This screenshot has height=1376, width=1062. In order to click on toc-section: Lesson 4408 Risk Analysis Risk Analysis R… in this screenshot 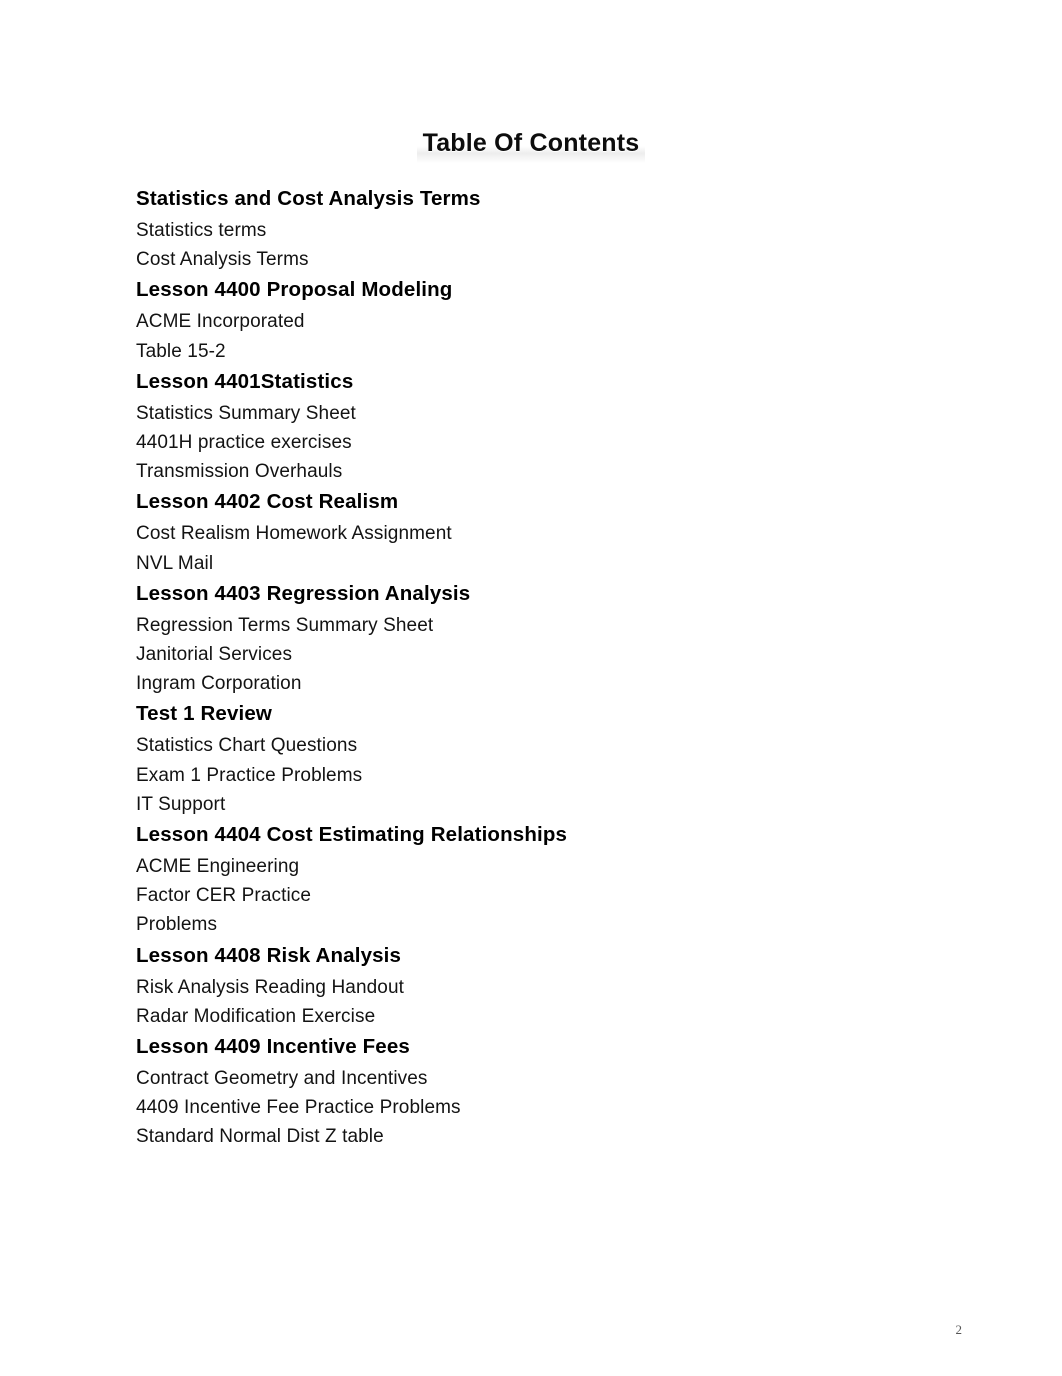, I will do `click(516, 987)`.